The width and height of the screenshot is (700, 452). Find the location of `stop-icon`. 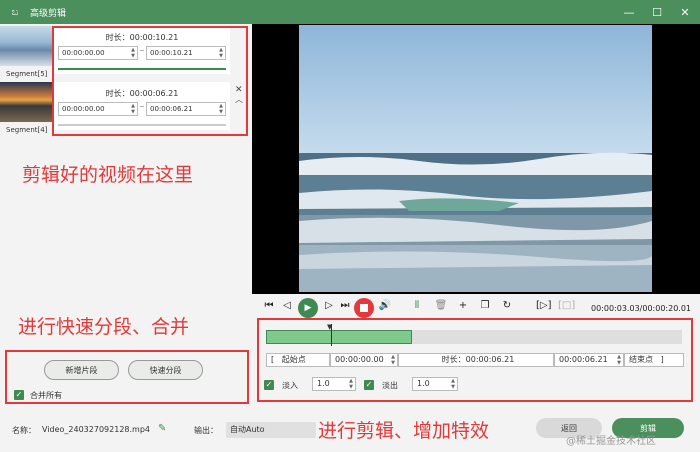

stop-icon is located at coordinates (364, 308).